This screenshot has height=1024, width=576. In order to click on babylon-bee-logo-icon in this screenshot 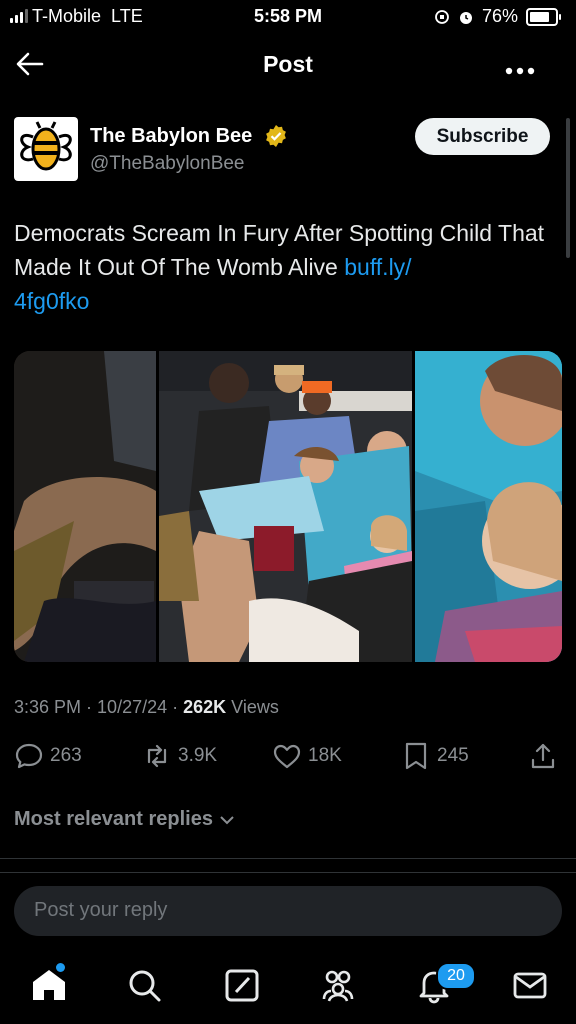, I will do `click(46, 146)`.